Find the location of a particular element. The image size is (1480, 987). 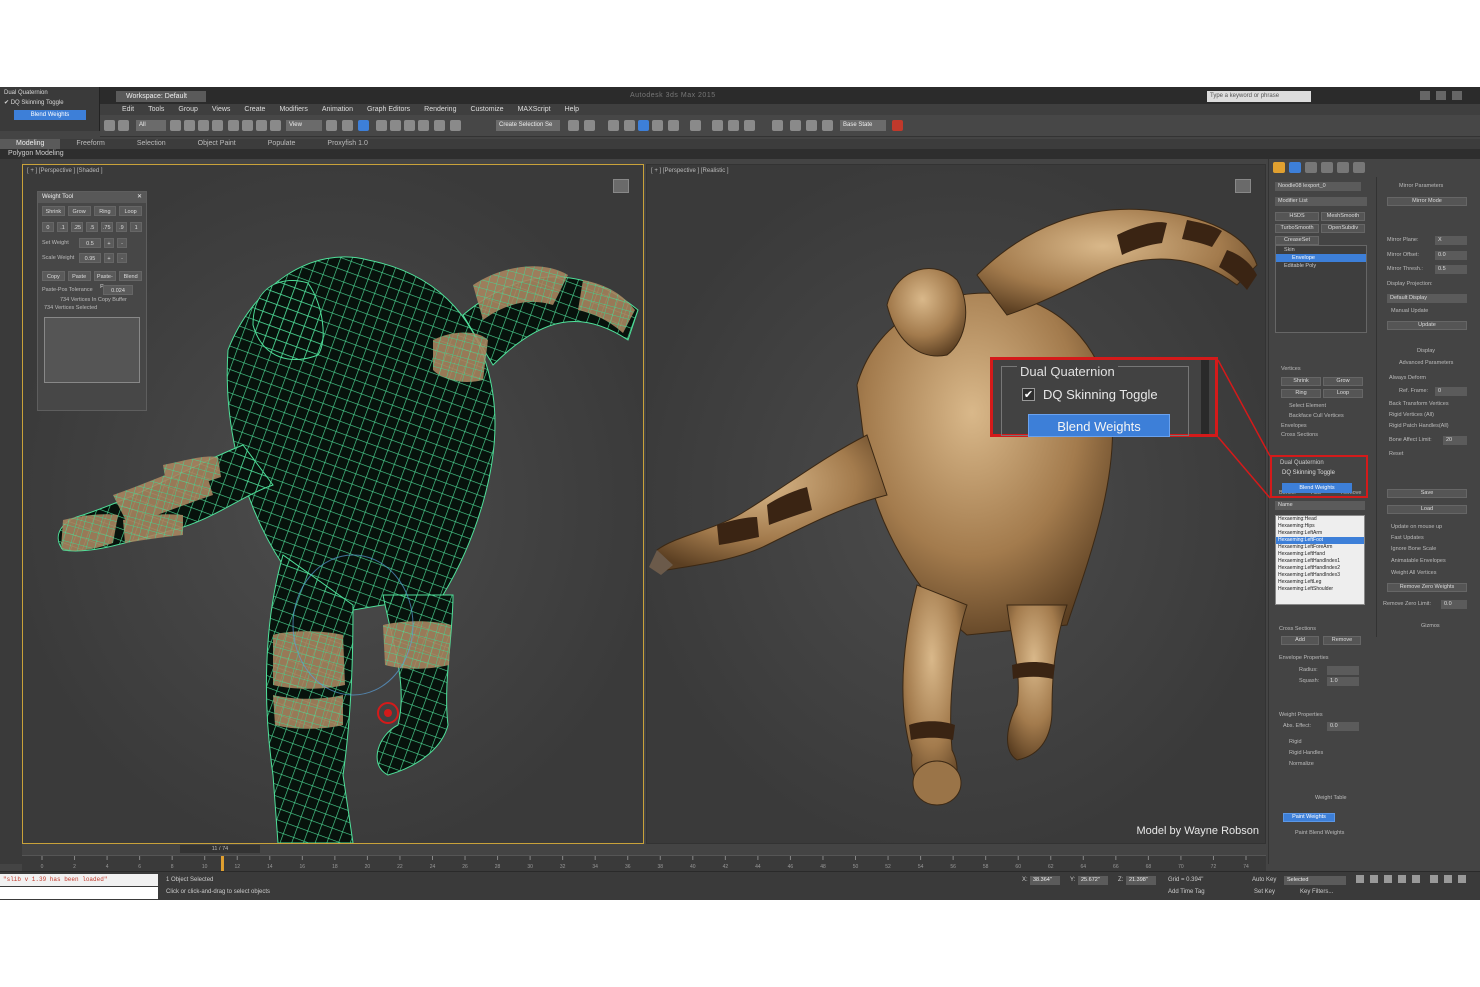

zoom-icon is located at coordinates (1434, 879).